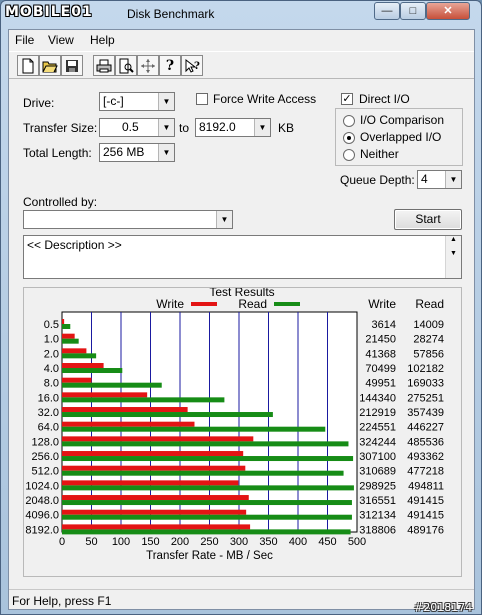 The width and height of the screenshot is (482, 615). Describe the element at coordinates (377, 442) in the screenshot. I see `write-value: 324244` at that location.